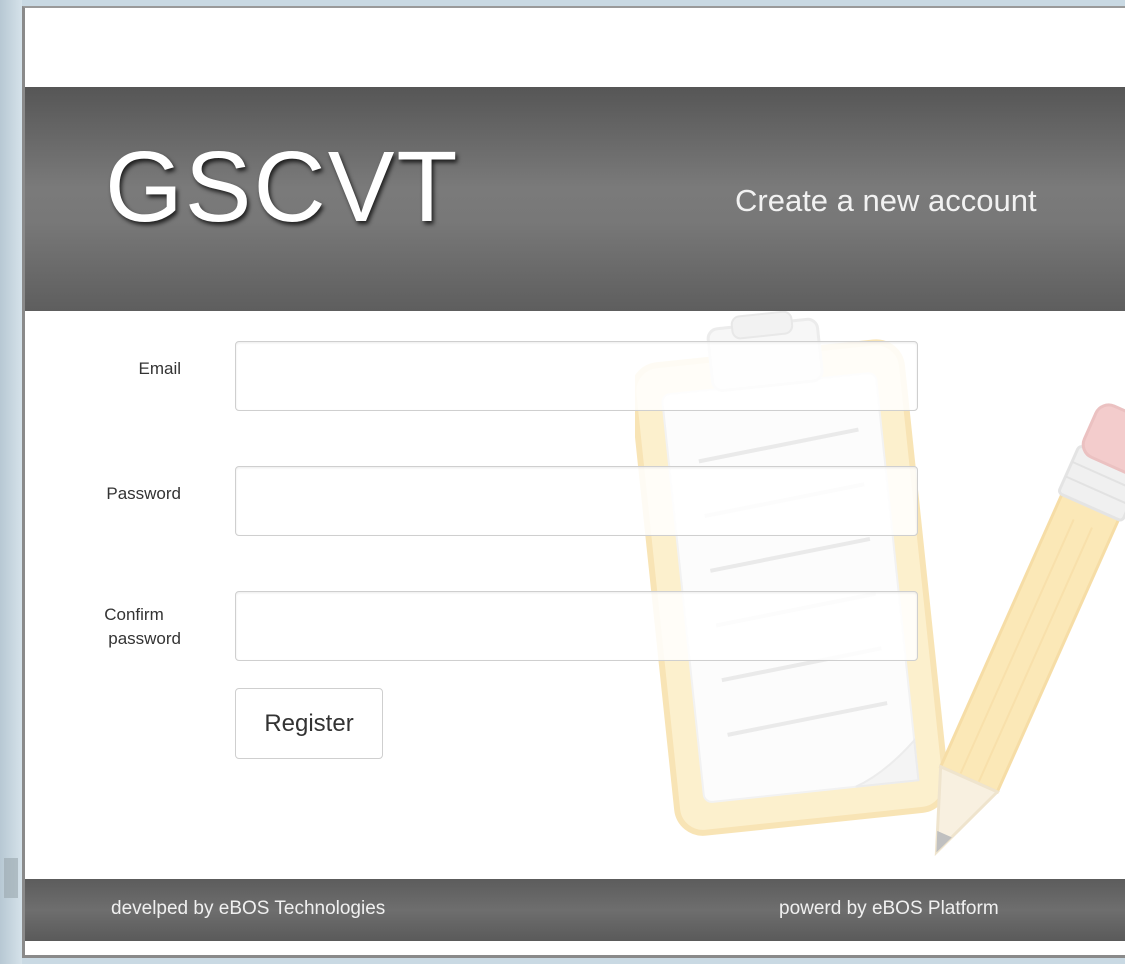 The height and width of the screenshot is (964, 1125). Describe the element at coordinates (134, 614) in the screenshot. I see `confirm-password-label-line1: Confirm` at that location.